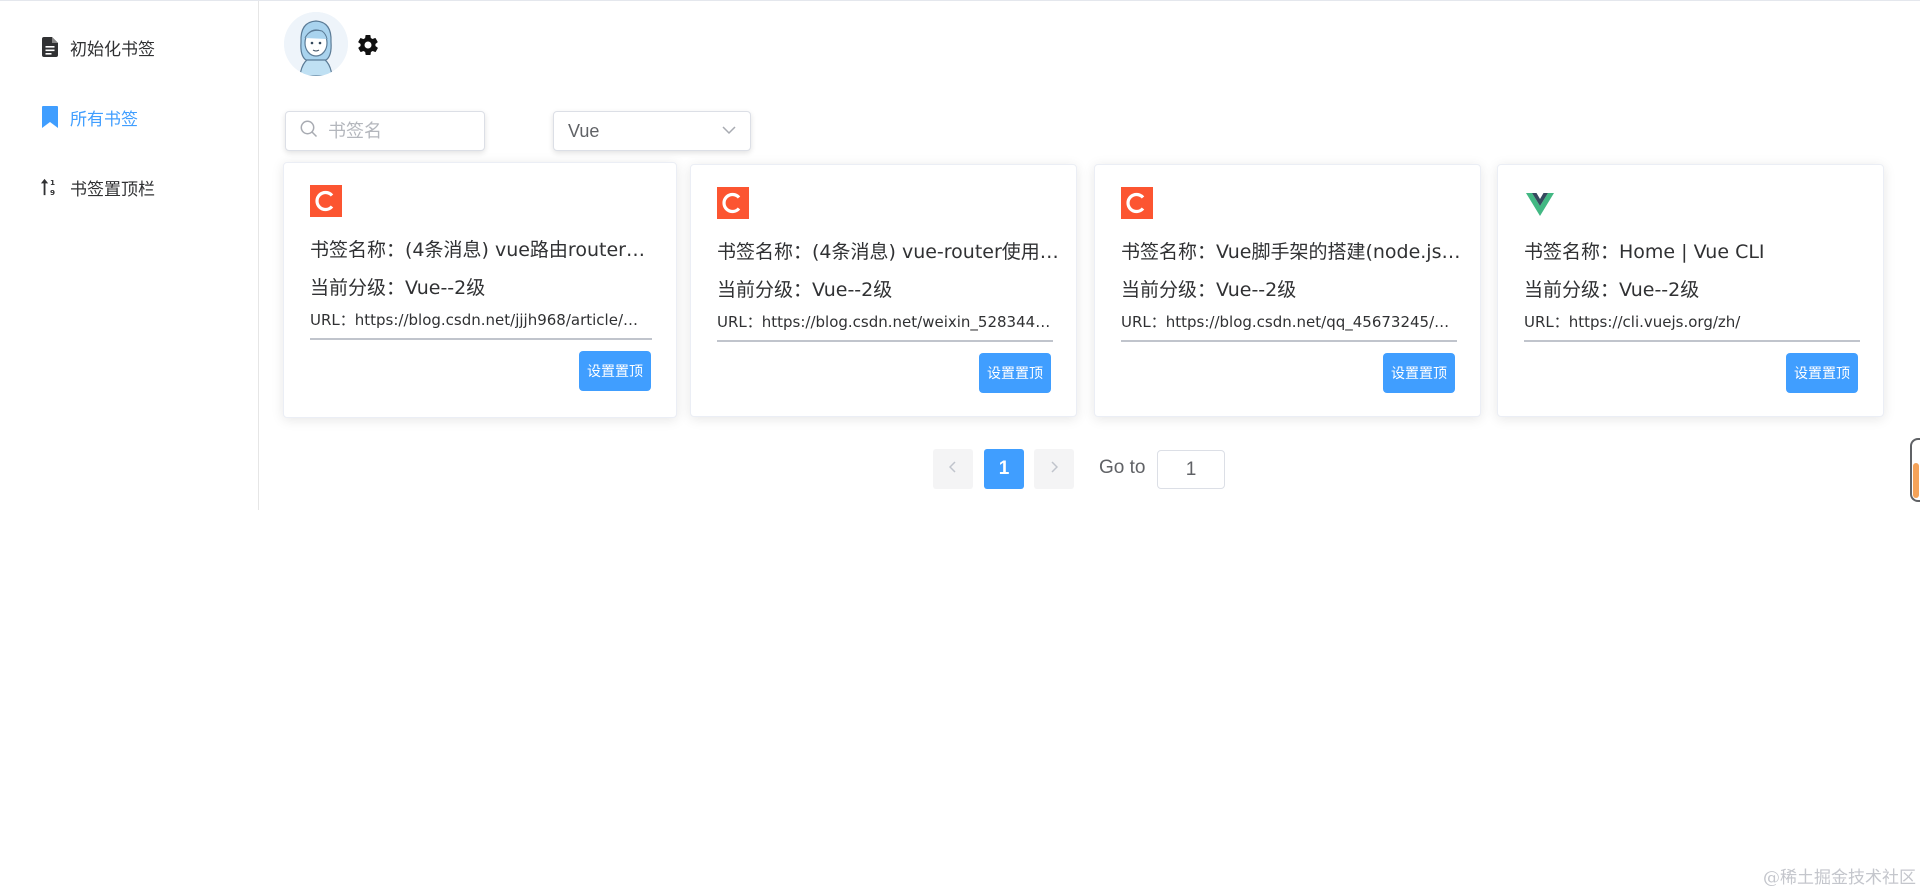  What do you see at coordinates (50, 47) in the screenshot?
I see `file-text-icon` at bounding box center [50, 47].